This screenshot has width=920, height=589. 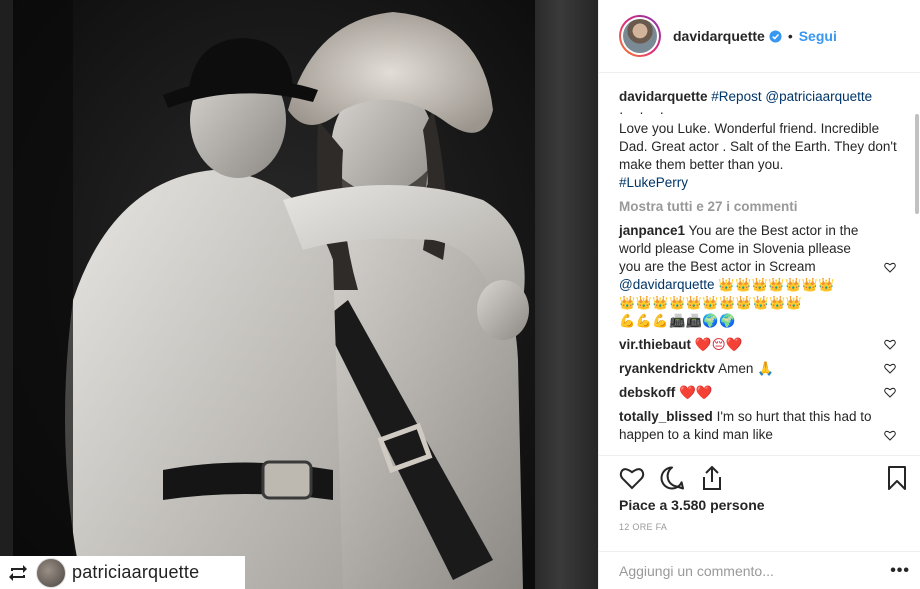 What do you see at coordinates (667, 284) in the screenshot?
I see `comment-mention: @davidarquette` at bounding box center [667, 284].